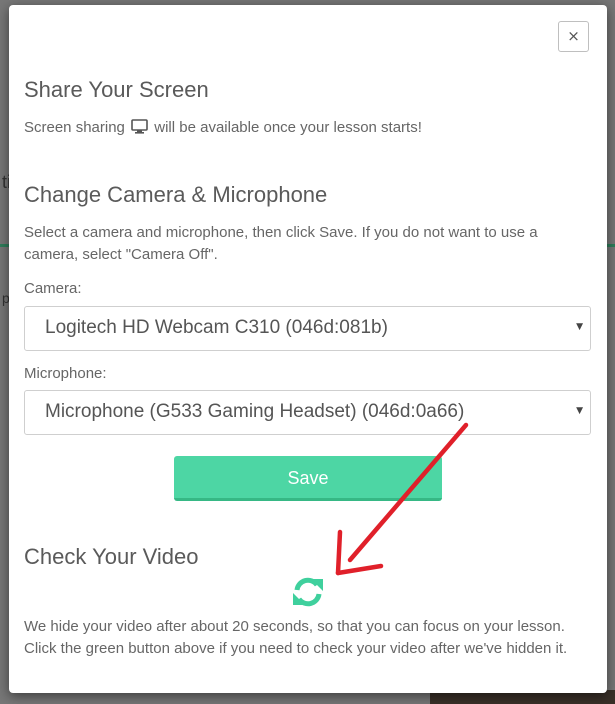 The height and width of the screenshot is (704, 615). Describe the element at coordinates (176, 194) in the screenshot. I see `camera-microphone-title: Change Camera & Microphone` at that location.